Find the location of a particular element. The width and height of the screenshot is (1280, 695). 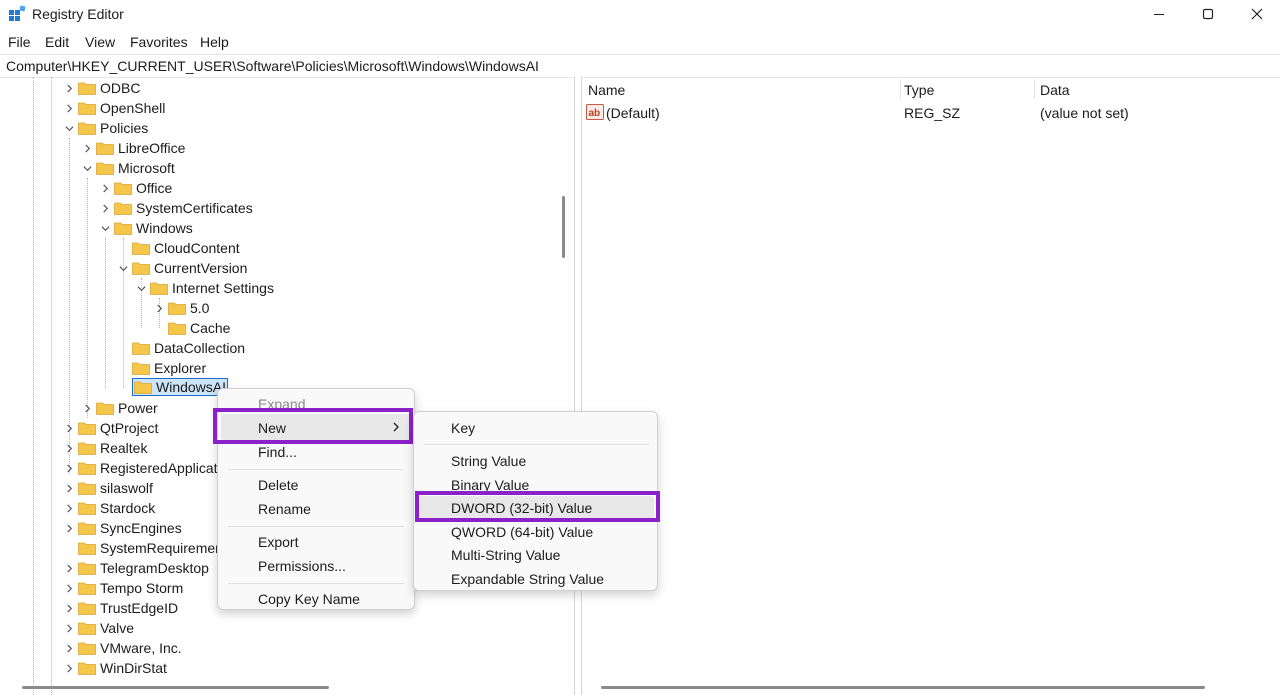

value-name: (Default) is located at coordinates (633, 113).